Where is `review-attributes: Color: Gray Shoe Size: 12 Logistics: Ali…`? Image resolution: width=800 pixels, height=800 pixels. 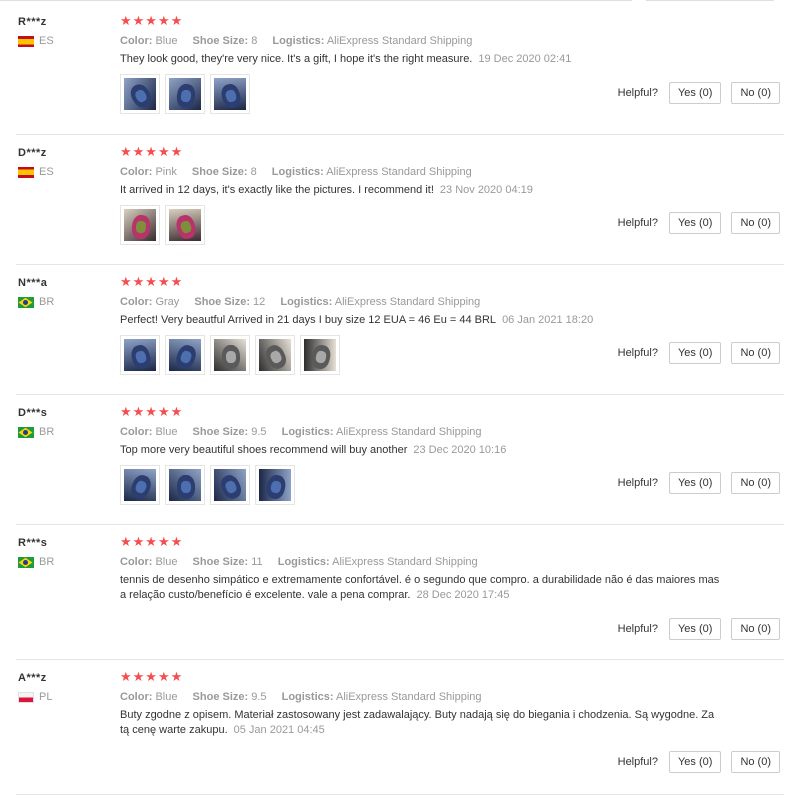
review-attributes: Color: Gray Shoe Size: 12 Logistics: Ali… is located at coordinates (452, 302).